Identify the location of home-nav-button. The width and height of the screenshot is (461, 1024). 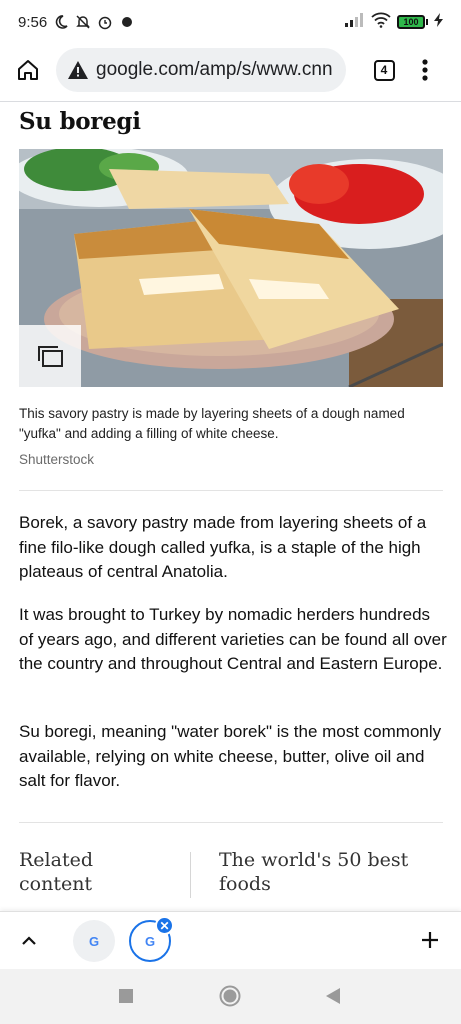
(230, 996).